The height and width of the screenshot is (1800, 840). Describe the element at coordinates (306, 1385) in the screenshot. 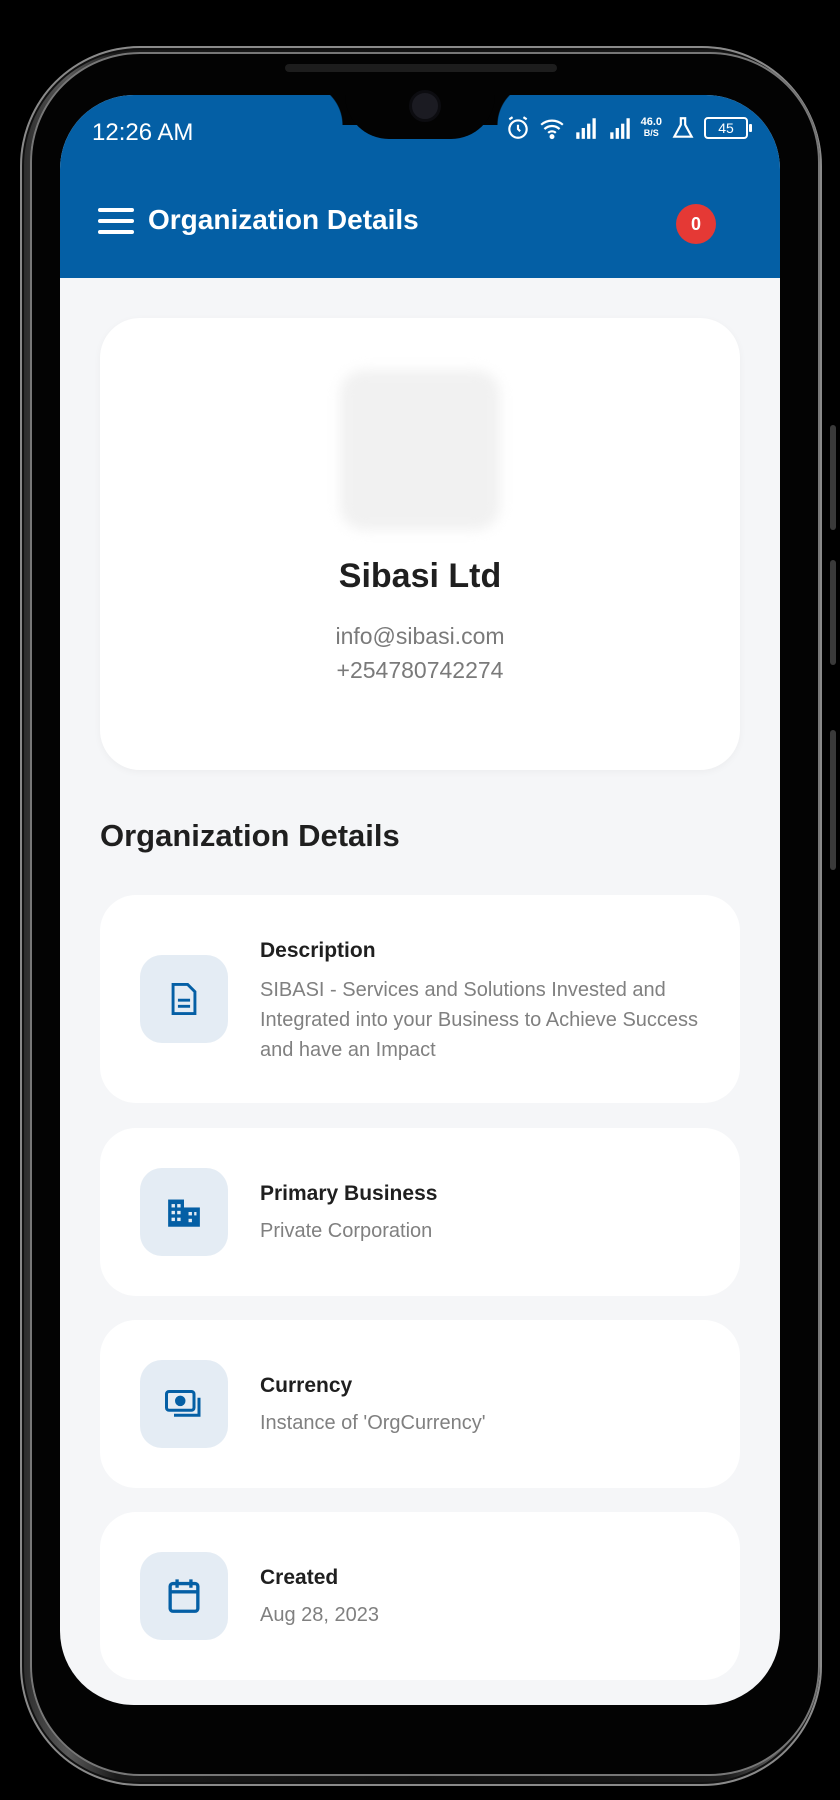

I see `detail-label: Currency` at that location.